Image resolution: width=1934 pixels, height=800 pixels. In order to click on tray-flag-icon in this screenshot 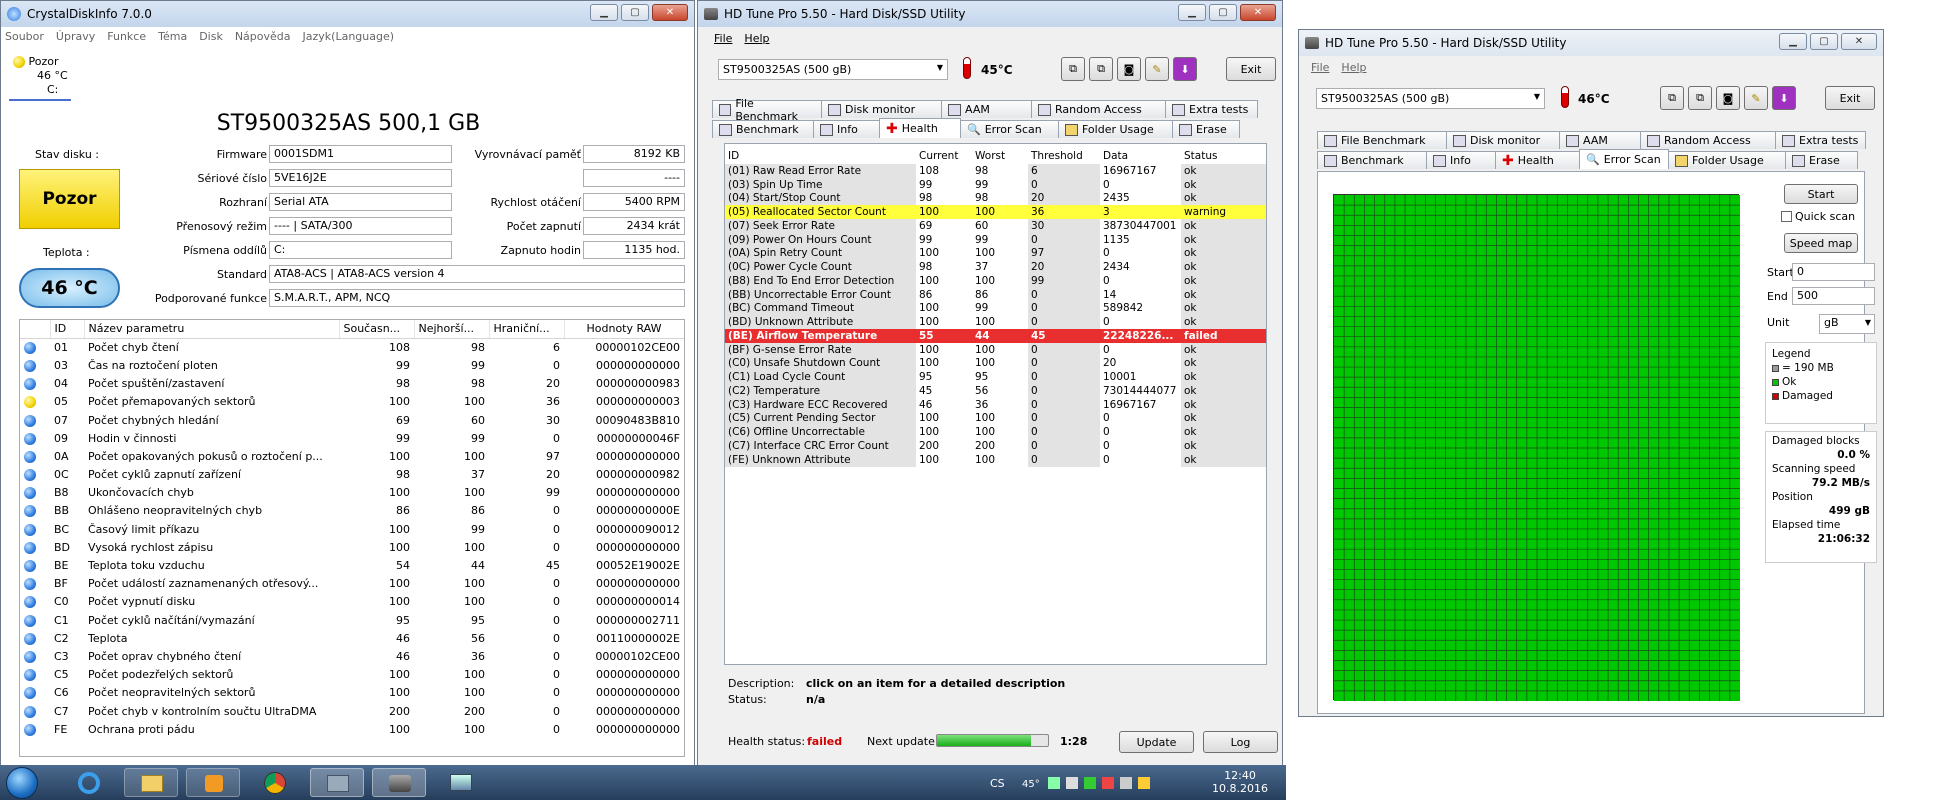, I will do `click(1108, 783)`.